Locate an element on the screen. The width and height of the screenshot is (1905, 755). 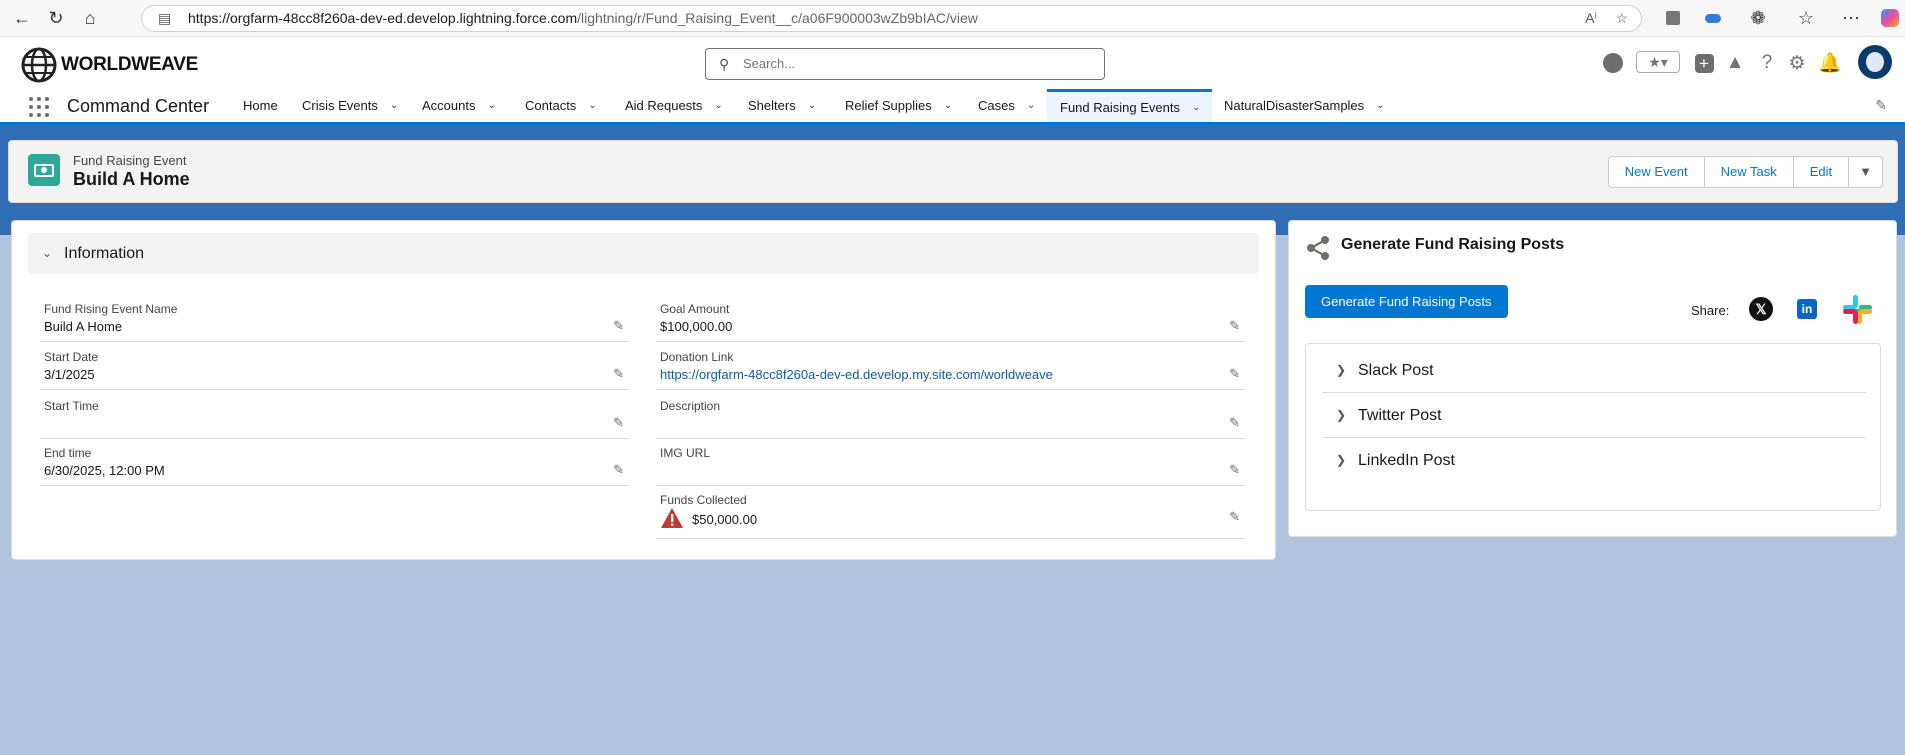
favorite-star-icon: ☆ is located at coordinates (1621, 18).